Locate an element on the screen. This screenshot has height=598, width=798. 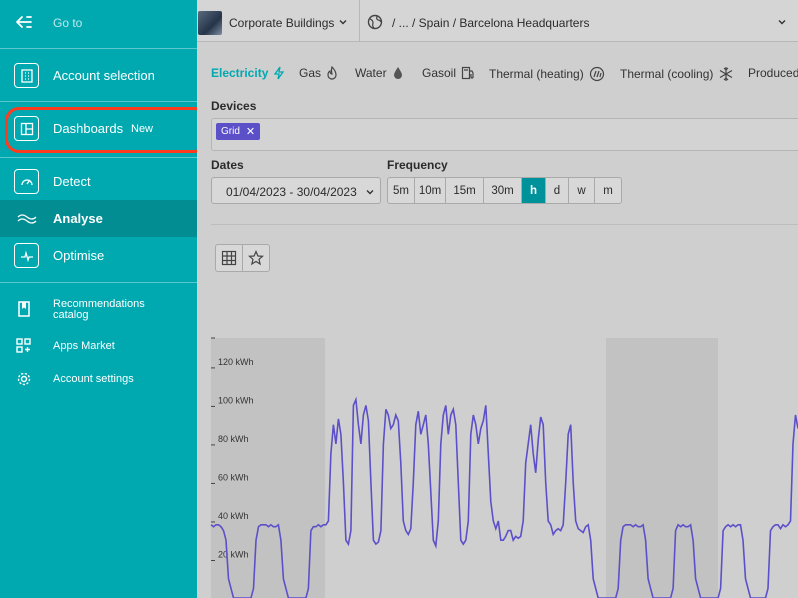
sidebar-item-label: Recommendations catalog is located at coordinates (99, 309).